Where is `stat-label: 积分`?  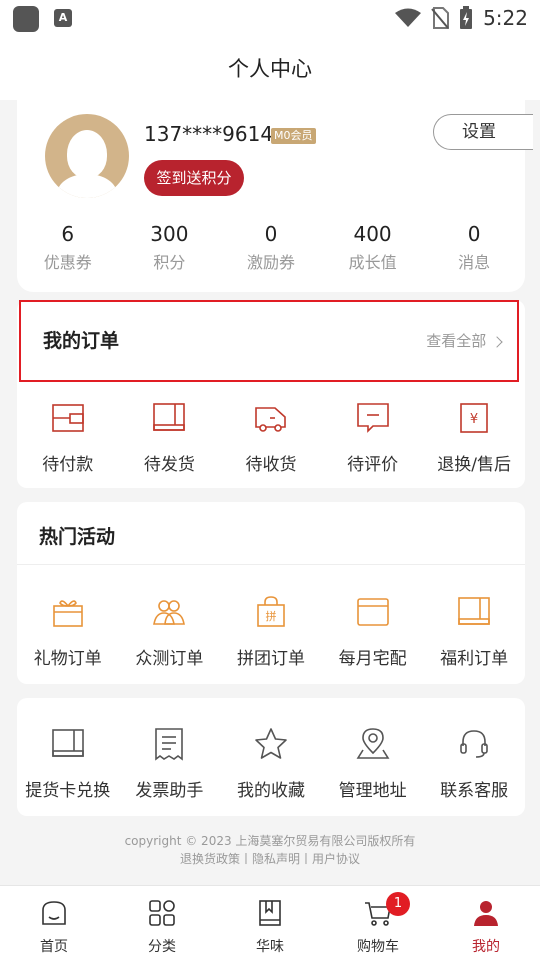
stat-label: 积分 is located at coordinates (169, 262).